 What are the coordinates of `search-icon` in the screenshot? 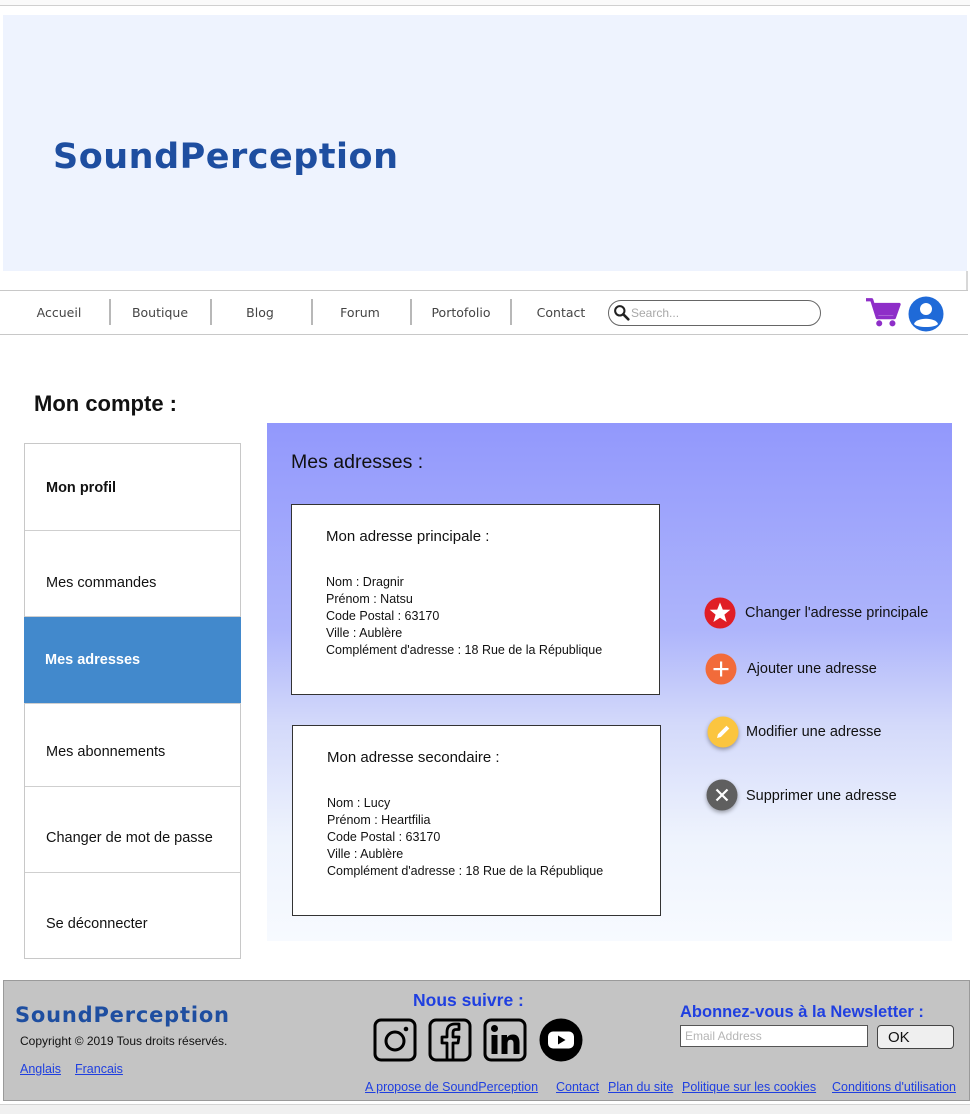 It's located at (621, 312).